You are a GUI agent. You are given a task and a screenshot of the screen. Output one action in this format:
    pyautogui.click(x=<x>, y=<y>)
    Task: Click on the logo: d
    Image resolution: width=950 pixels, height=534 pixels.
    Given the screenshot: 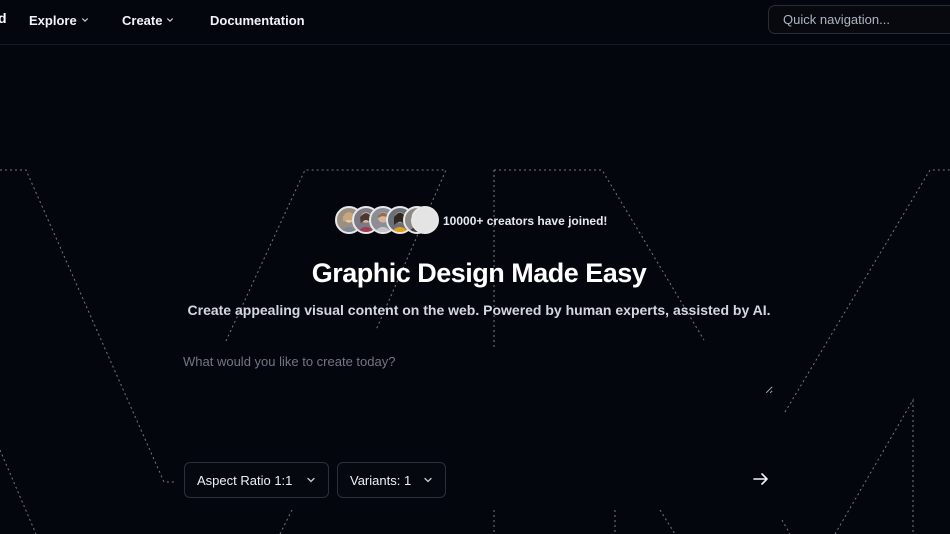 What is the action you would take?
    pyautogui.click(x=3, y=18)
    